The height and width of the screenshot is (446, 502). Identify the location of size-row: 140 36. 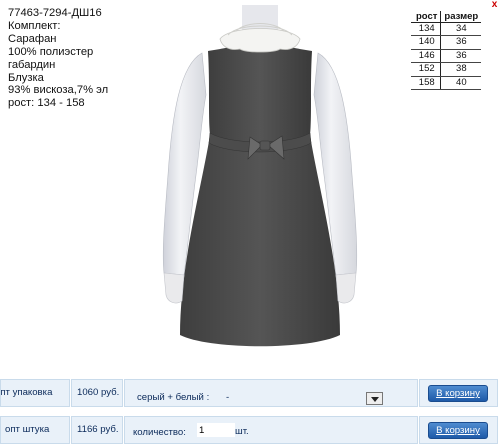
(446, 42).